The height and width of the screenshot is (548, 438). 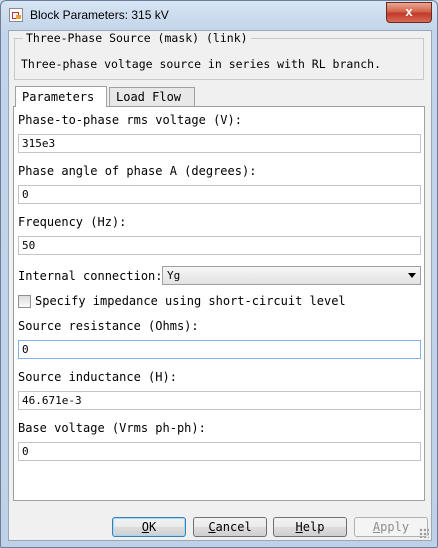 What do you see at coordinates (219, 451) in the screenshot?
I see `base-voltage-field` at bounding box center [219, 451].